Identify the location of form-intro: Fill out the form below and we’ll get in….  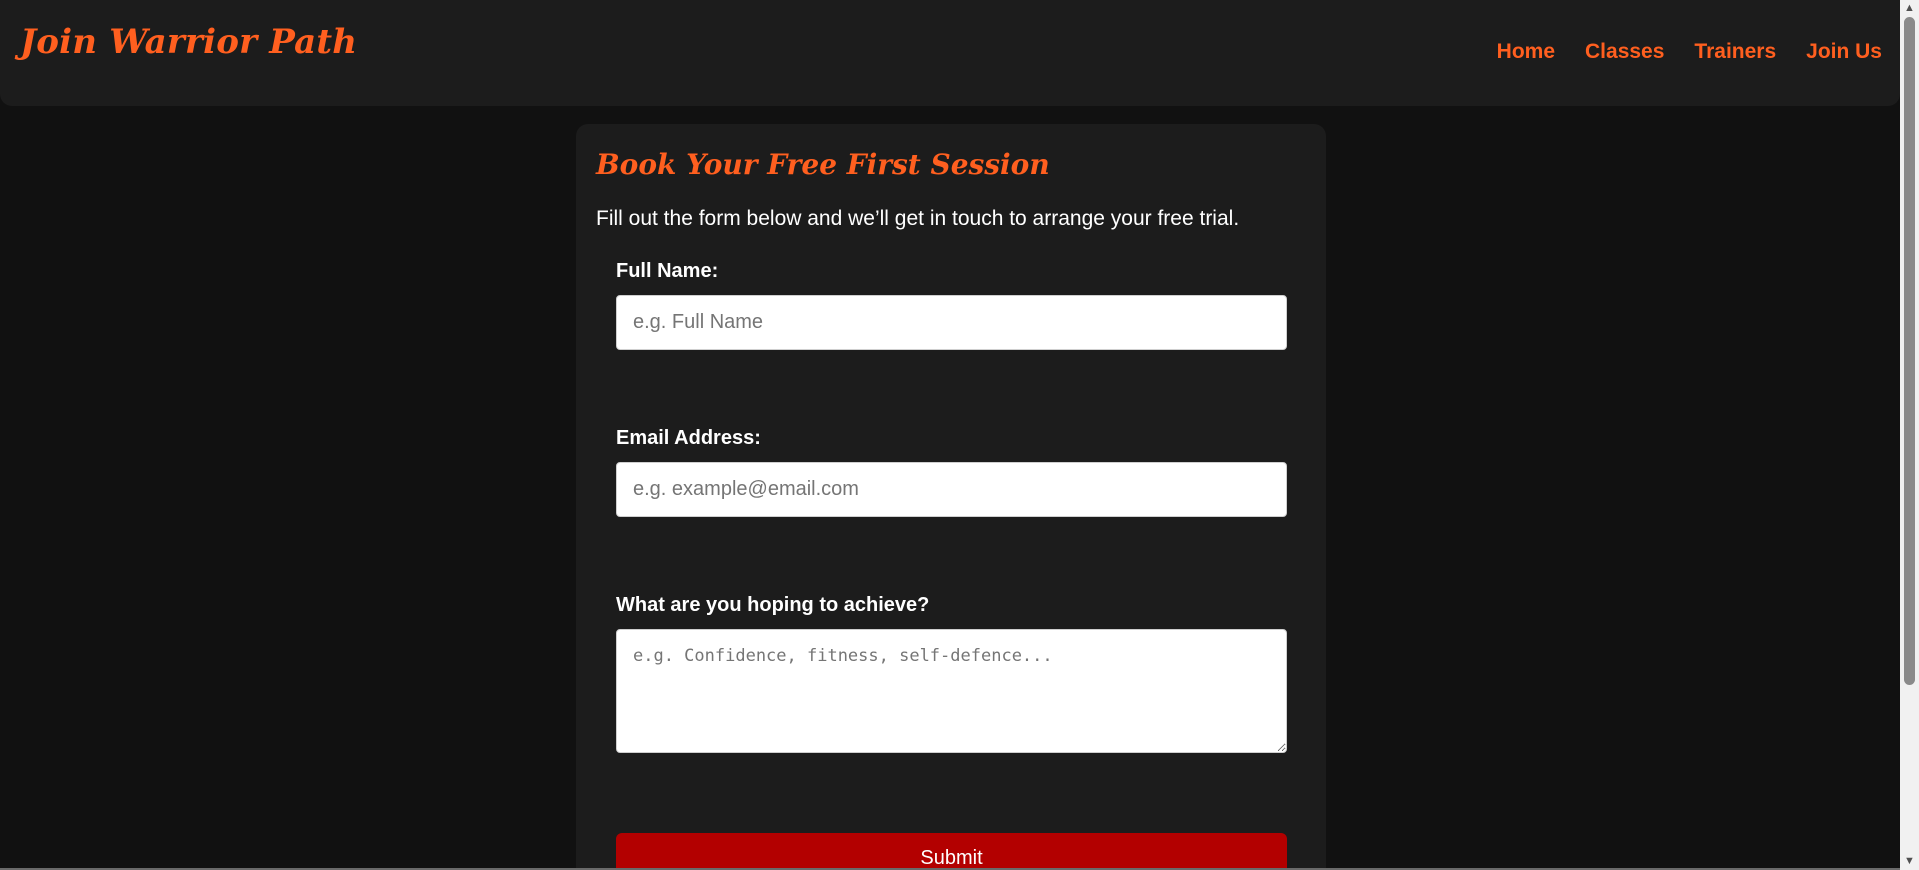
(918, 218).